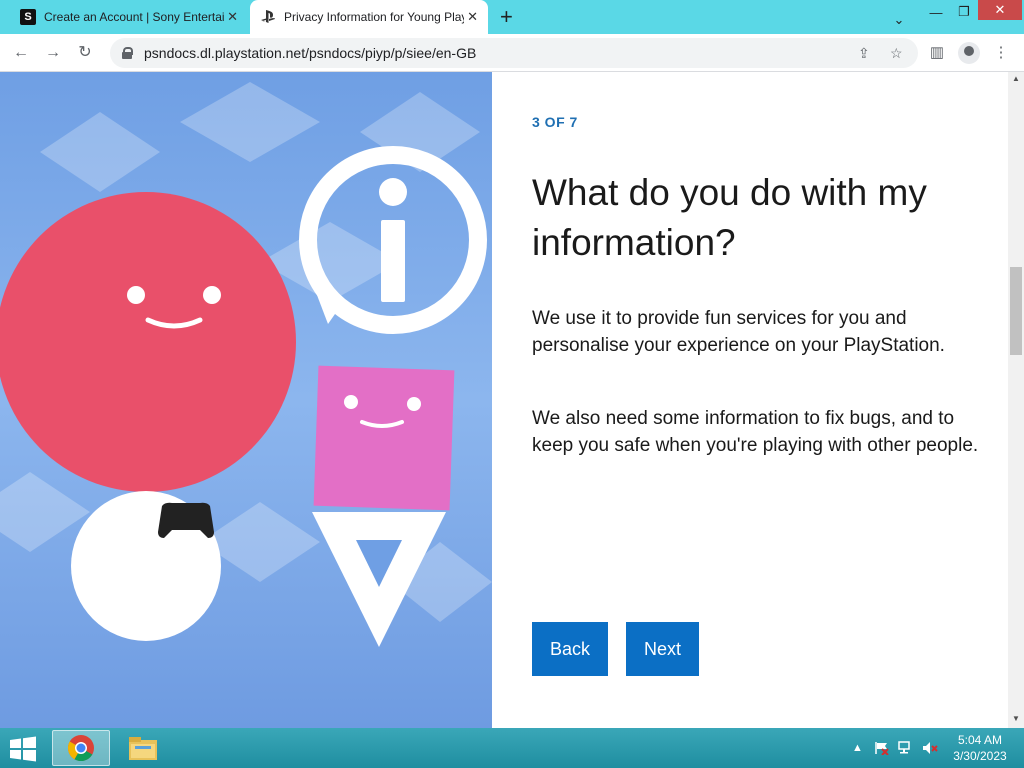 The height and width of the screenshot is (768, 1024). I want to click on back-arrow-icon: ←, so click(21, 53).